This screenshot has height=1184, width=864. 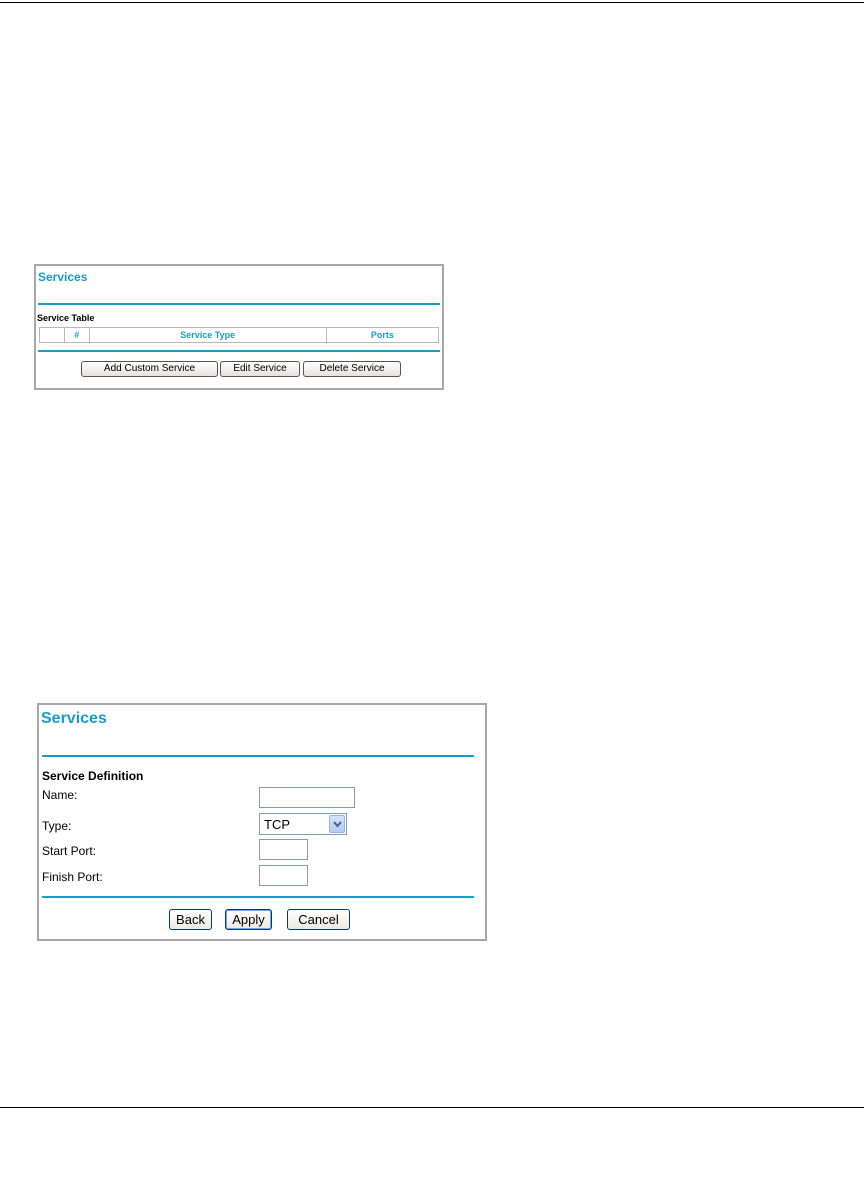 I want to click on column-header-number: #, so click(x=76, y=335).